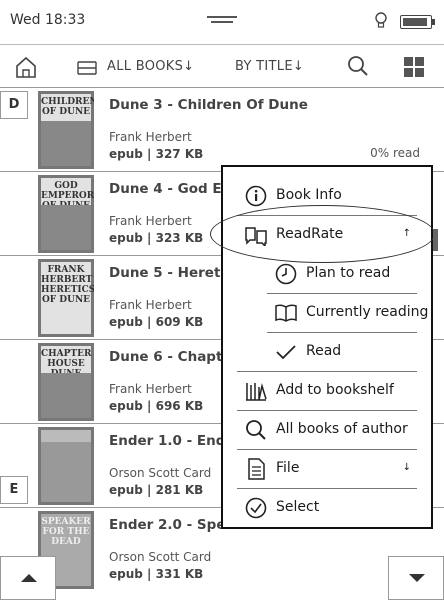  What do you see at coordinates (298, 66) in the screenshot?
I see `sort-arrow-icon: ↓` at bounding box center [298, 66].